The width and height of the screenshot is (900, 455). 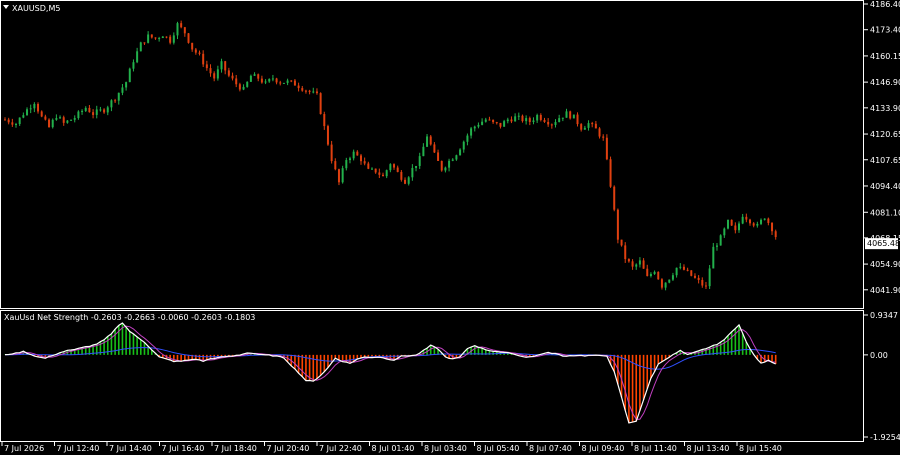 What do you see at coordinates (885, 4) in the screenshot?
I see `price-tick-label: 4186.40` at bounding box center [885, 4].